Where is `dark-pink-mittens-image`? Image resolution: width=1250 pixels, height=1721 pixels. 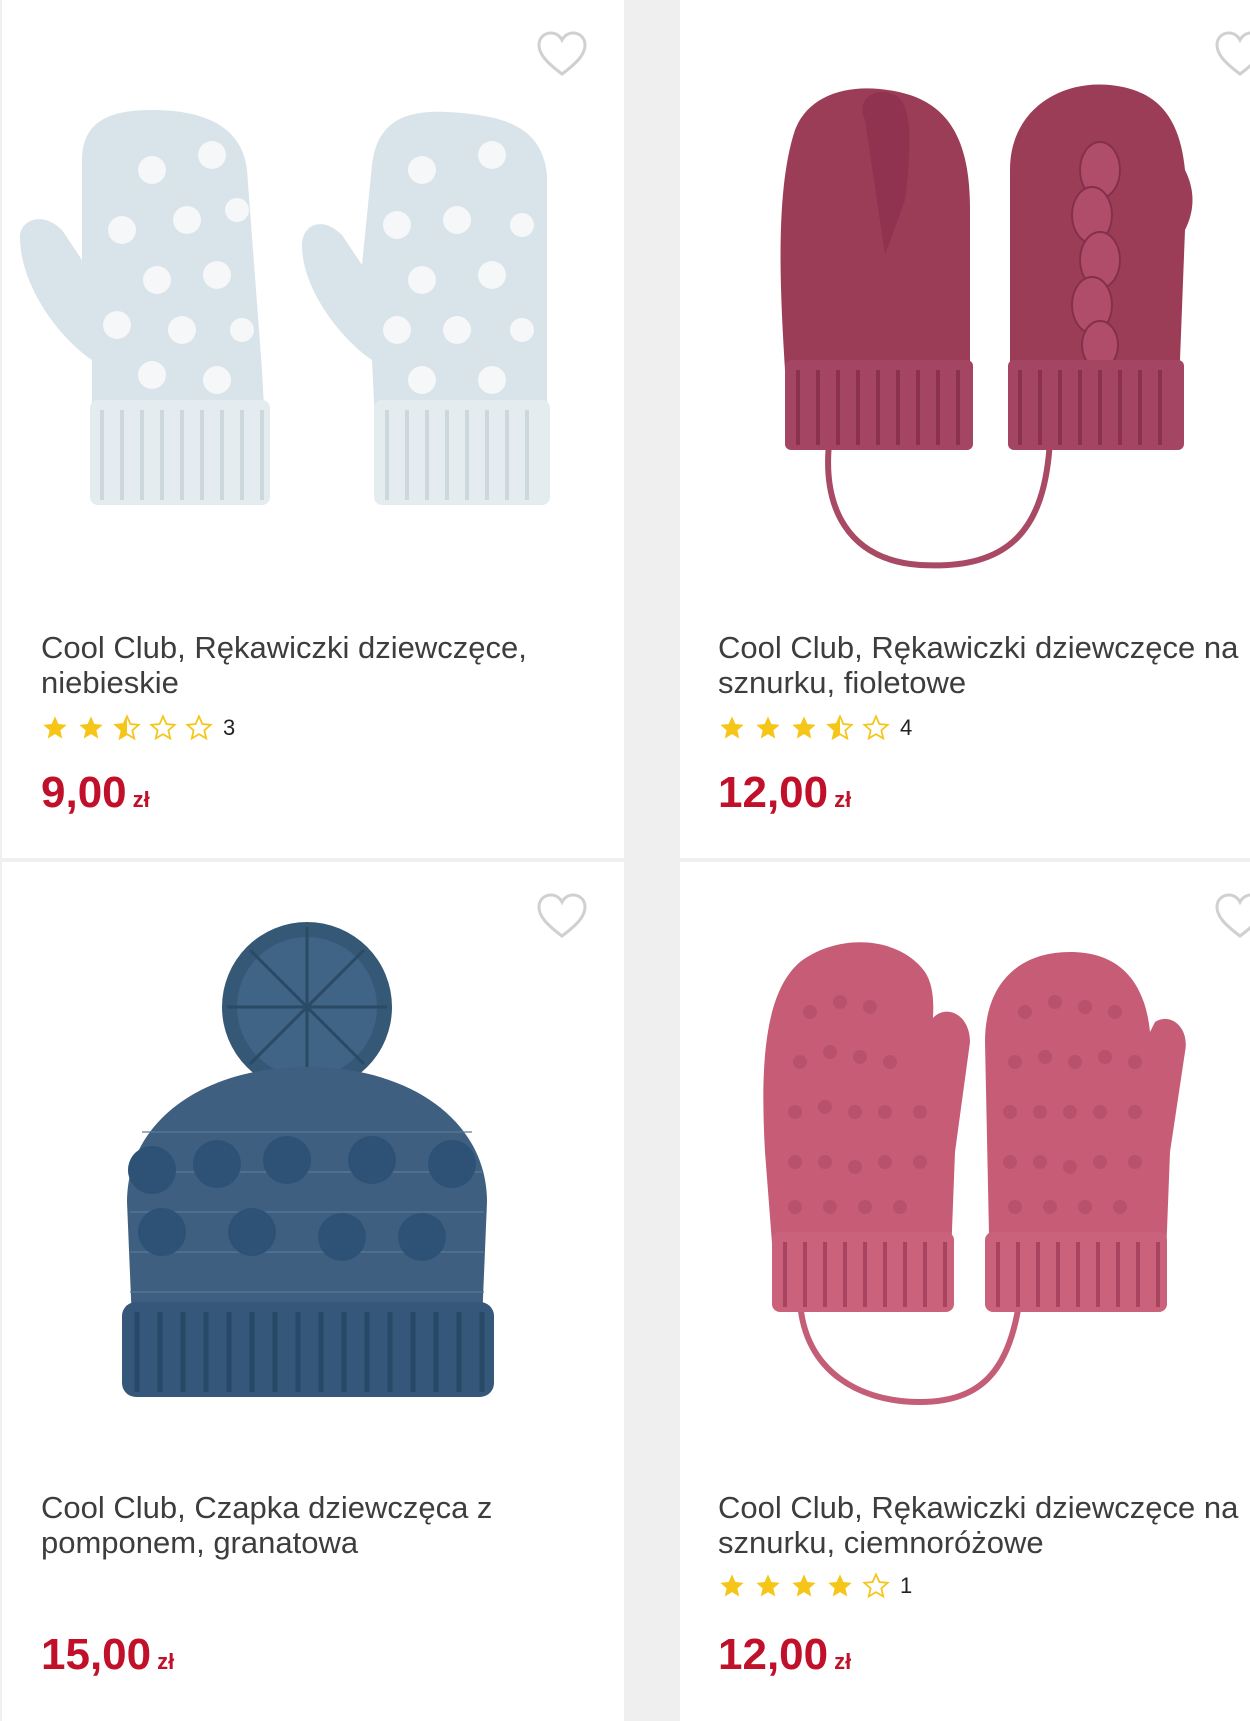
dark-pink-mittens-image is located at coordinates (965, 1172).